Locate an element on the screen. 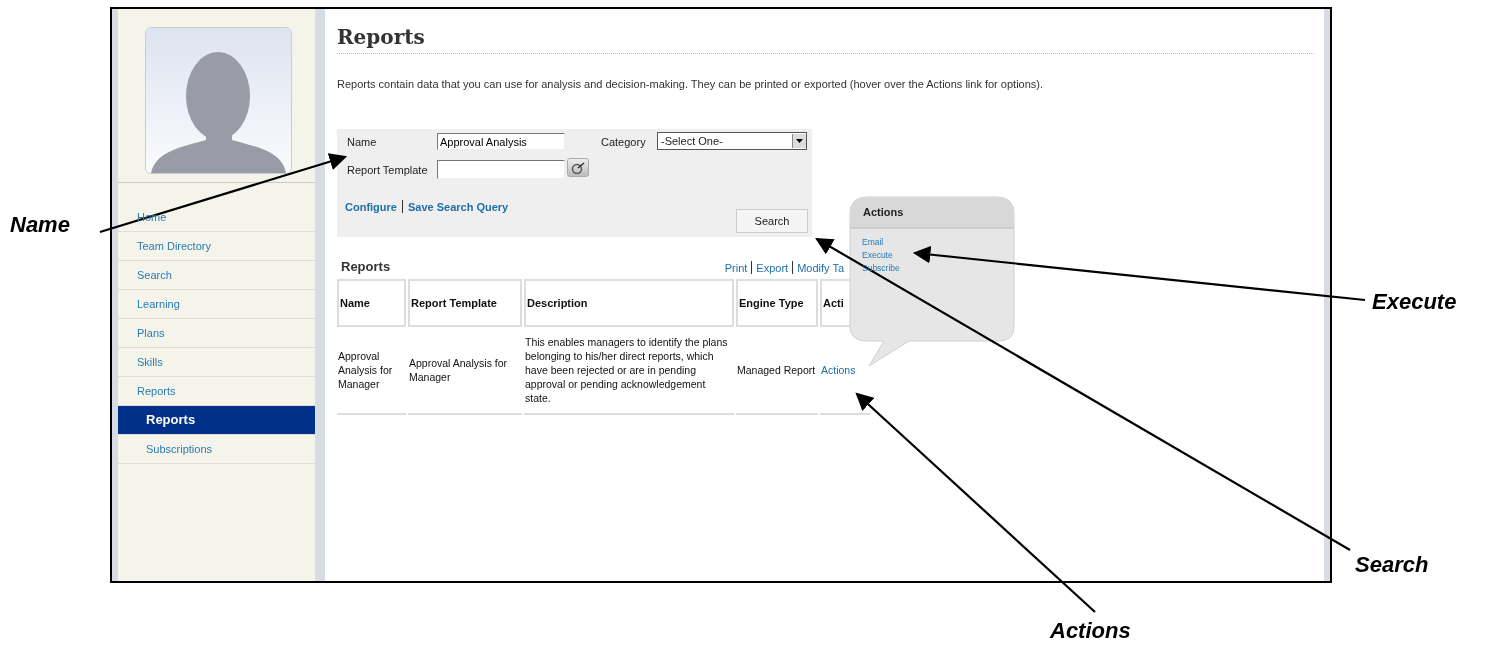 The image size is (1489, 645). toolbar-link: Export is located at coordinates (772, 267).